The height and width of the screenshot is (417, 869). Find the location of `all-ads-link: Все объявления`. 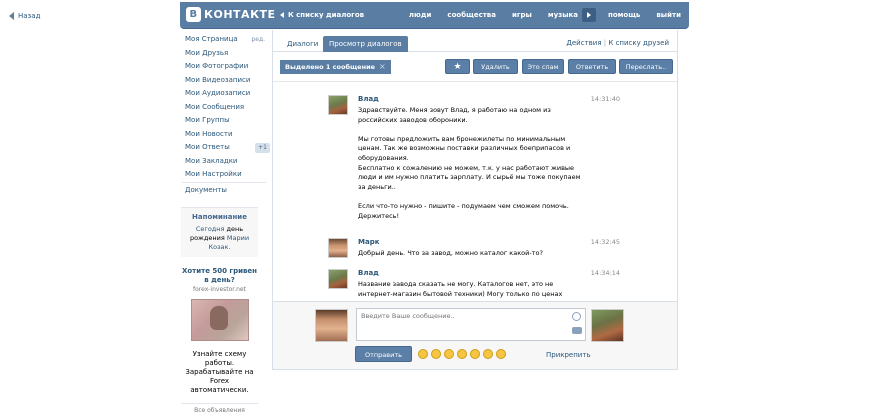

all-ads-link: Все объявления is located at coordinates (219, 408).